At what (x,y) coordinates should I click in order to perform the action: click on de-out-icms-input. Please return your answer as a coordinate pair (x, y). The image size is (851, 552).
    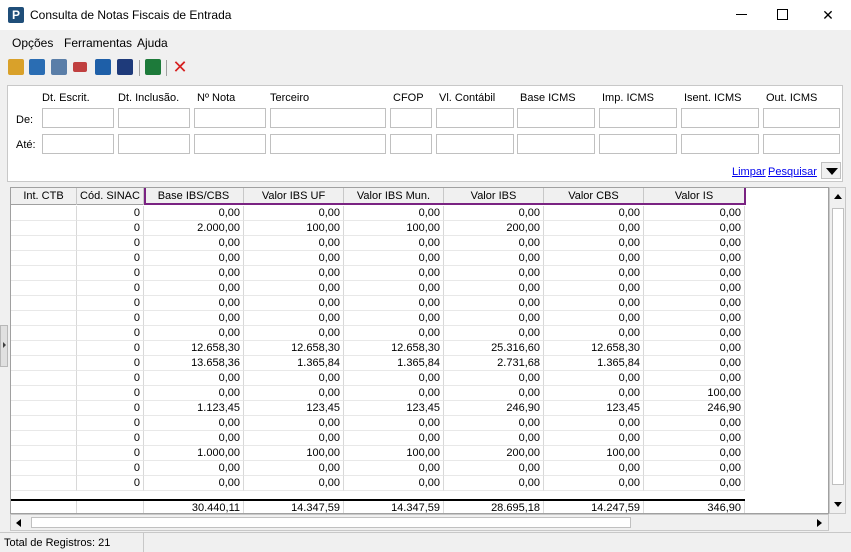
    Looking at the image, I should click on (801, 118).